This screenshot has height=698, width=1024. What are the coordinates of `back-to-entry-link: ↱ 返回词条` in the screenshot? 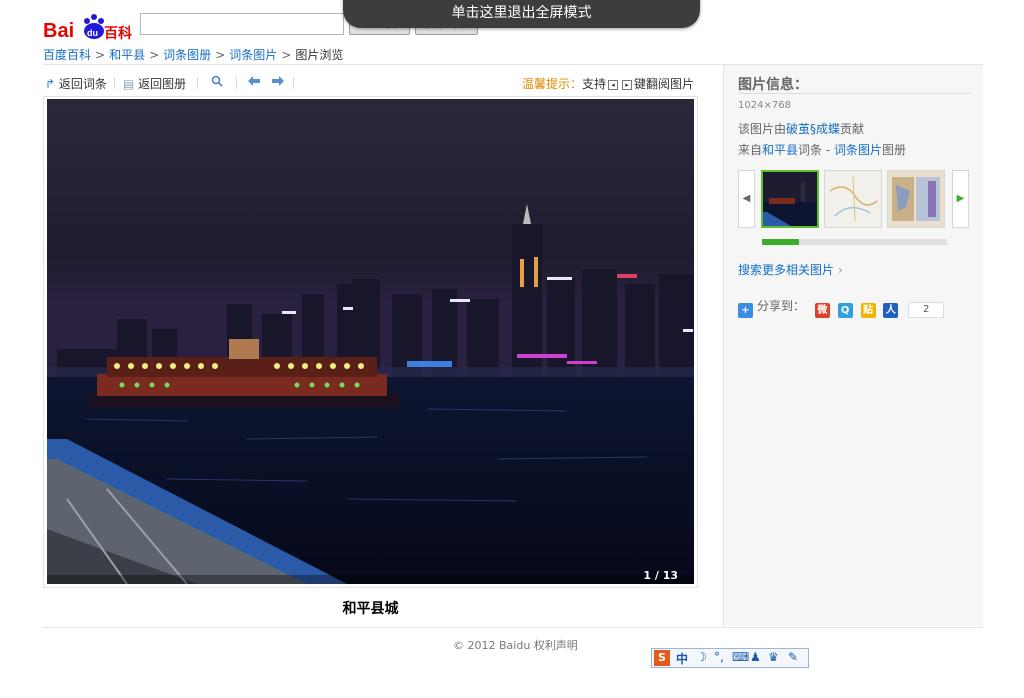 It's located at (76, 83).